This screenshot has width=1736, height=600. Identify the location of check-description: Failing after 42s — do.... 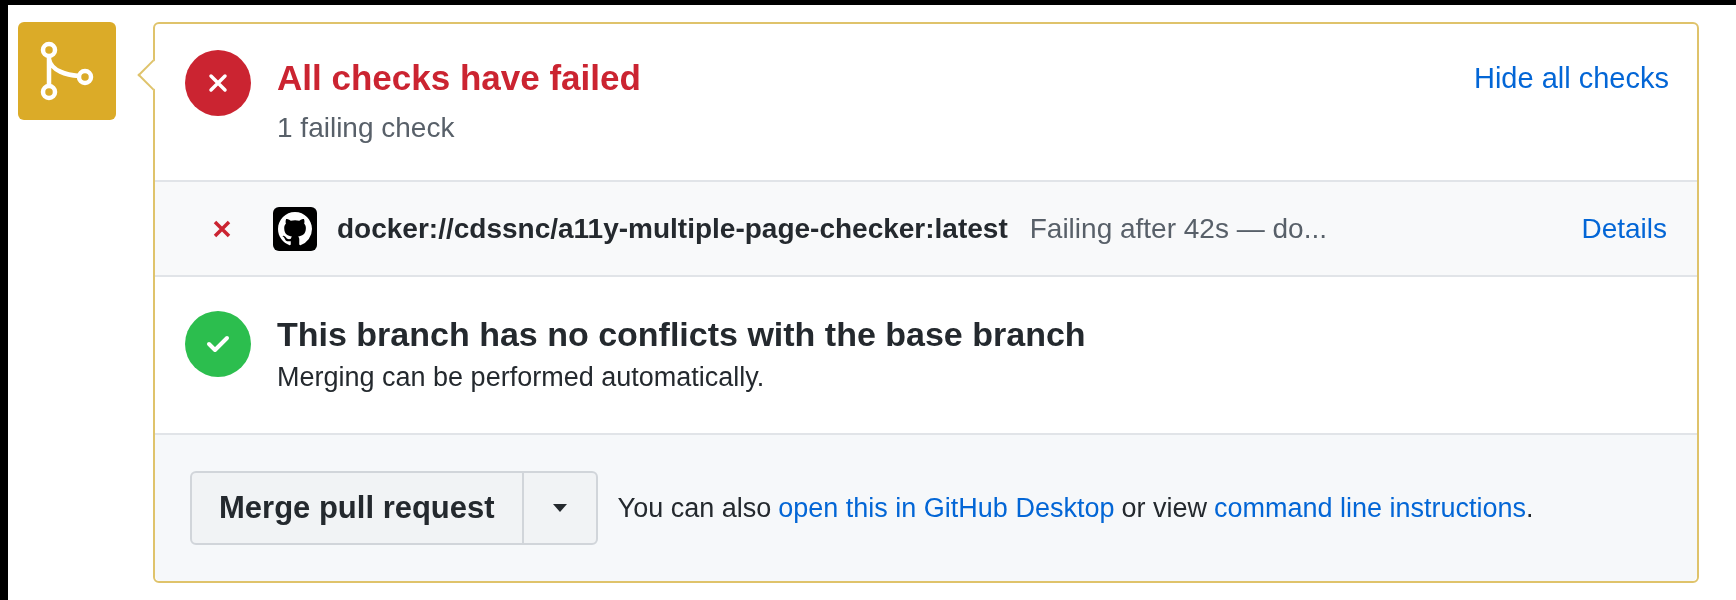
(1178, 228).